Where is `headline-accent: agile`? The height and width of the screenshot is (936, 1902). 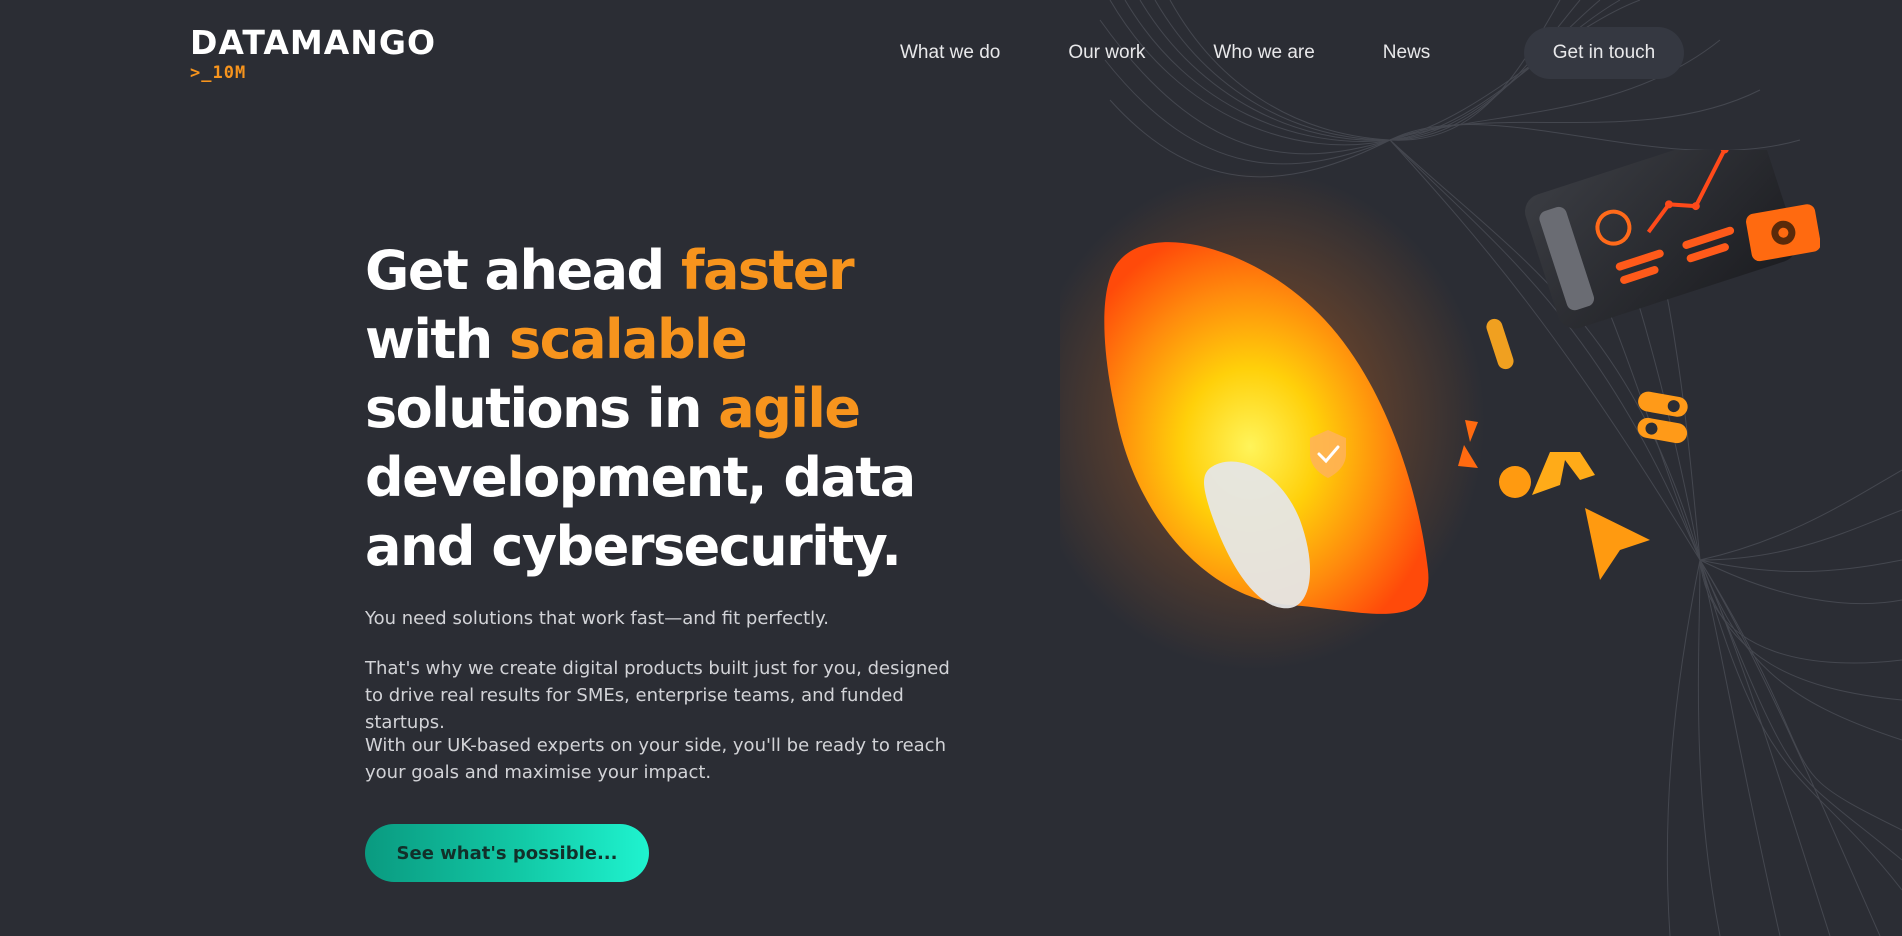 headline-accent: agile is located at coordinates (789, 408).